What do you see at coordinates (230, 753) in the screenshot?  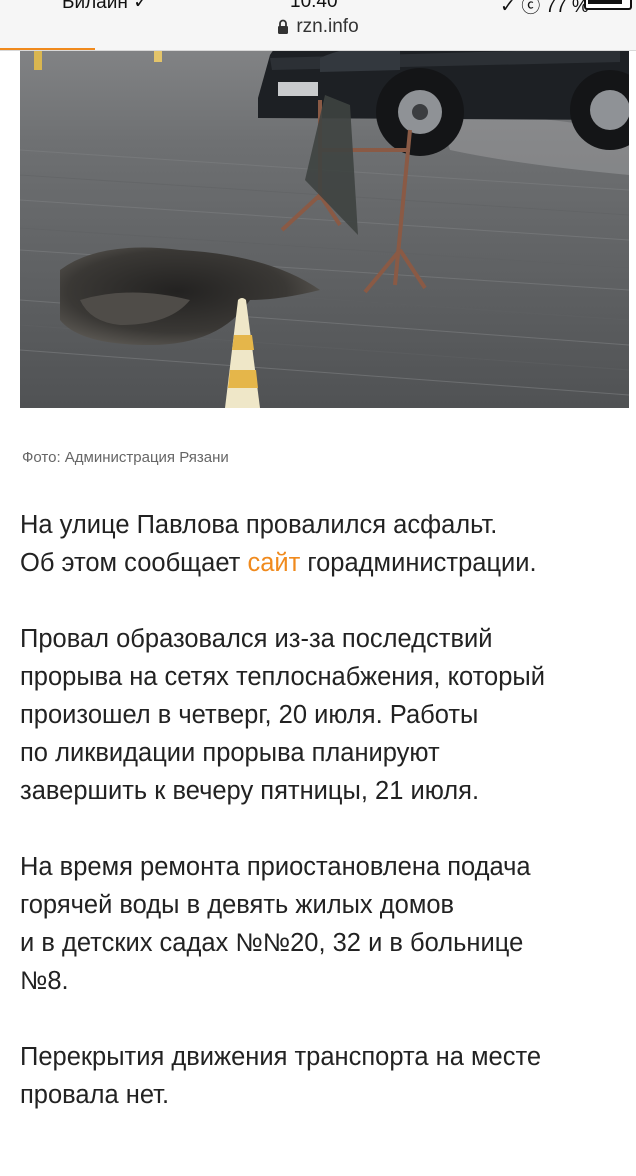 I see `p2-line-4: по ликвидации прорыва планируют` at bounding box center [230, 753].